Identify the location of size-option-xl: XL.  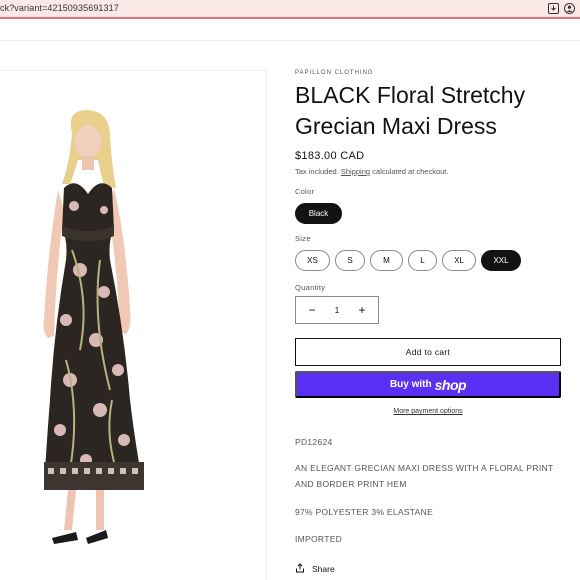
(459, 260).